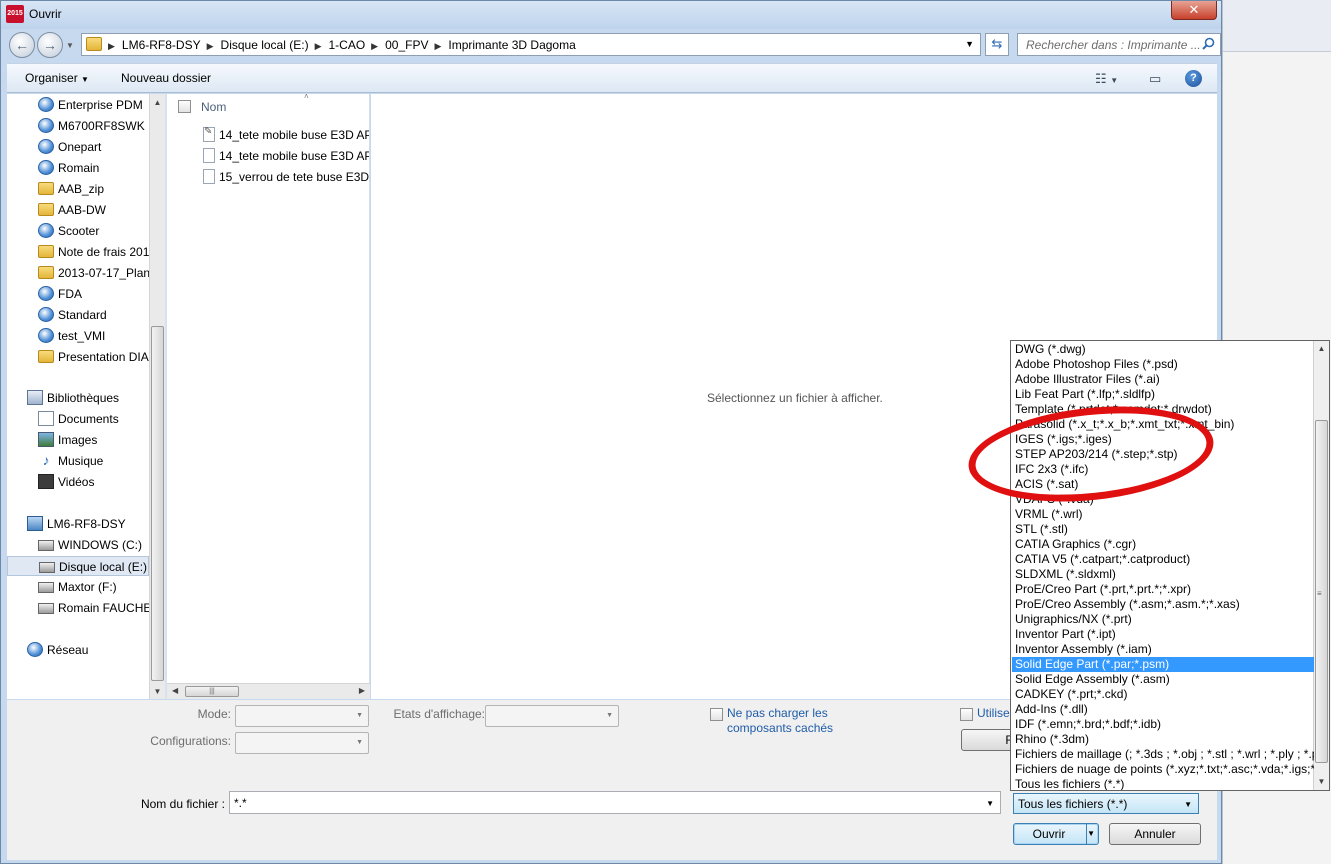 The width and height of the screenshot is (1331, 864). What do you see at coordinates (157, 503) in the screenshot?
I see `scrollbar-thumb` at bounding box center [157, 503].